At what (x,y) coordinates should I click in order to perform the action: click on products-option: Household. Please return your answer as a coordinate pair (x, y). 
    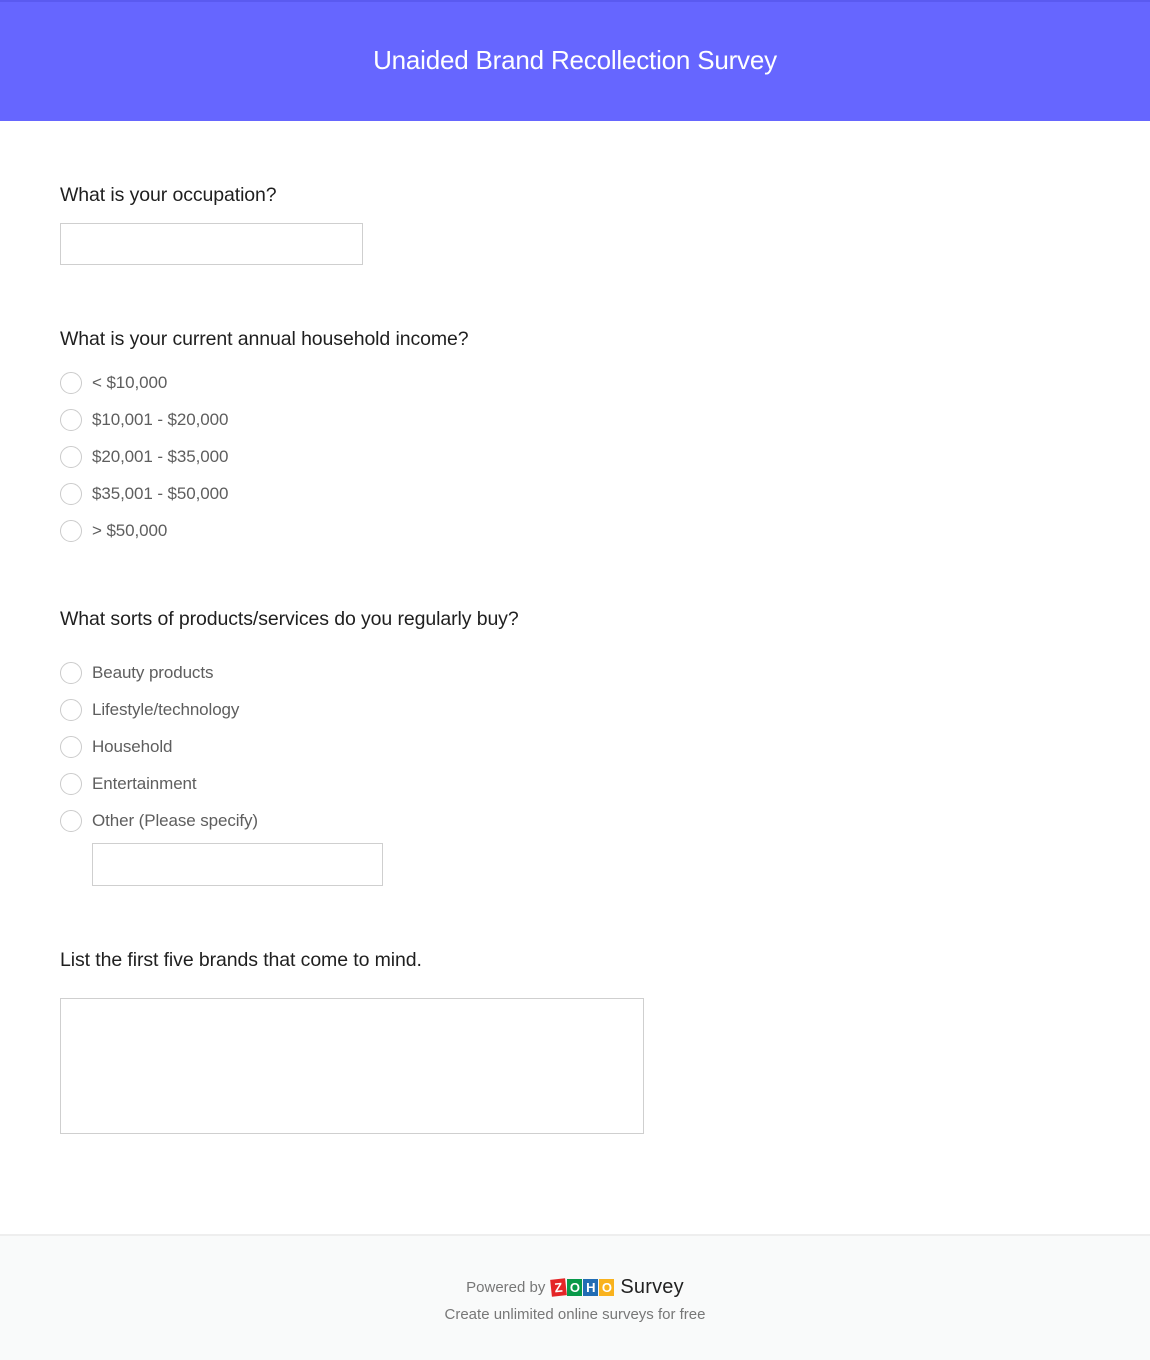
    Looking at the image, I should click on (116, 747).